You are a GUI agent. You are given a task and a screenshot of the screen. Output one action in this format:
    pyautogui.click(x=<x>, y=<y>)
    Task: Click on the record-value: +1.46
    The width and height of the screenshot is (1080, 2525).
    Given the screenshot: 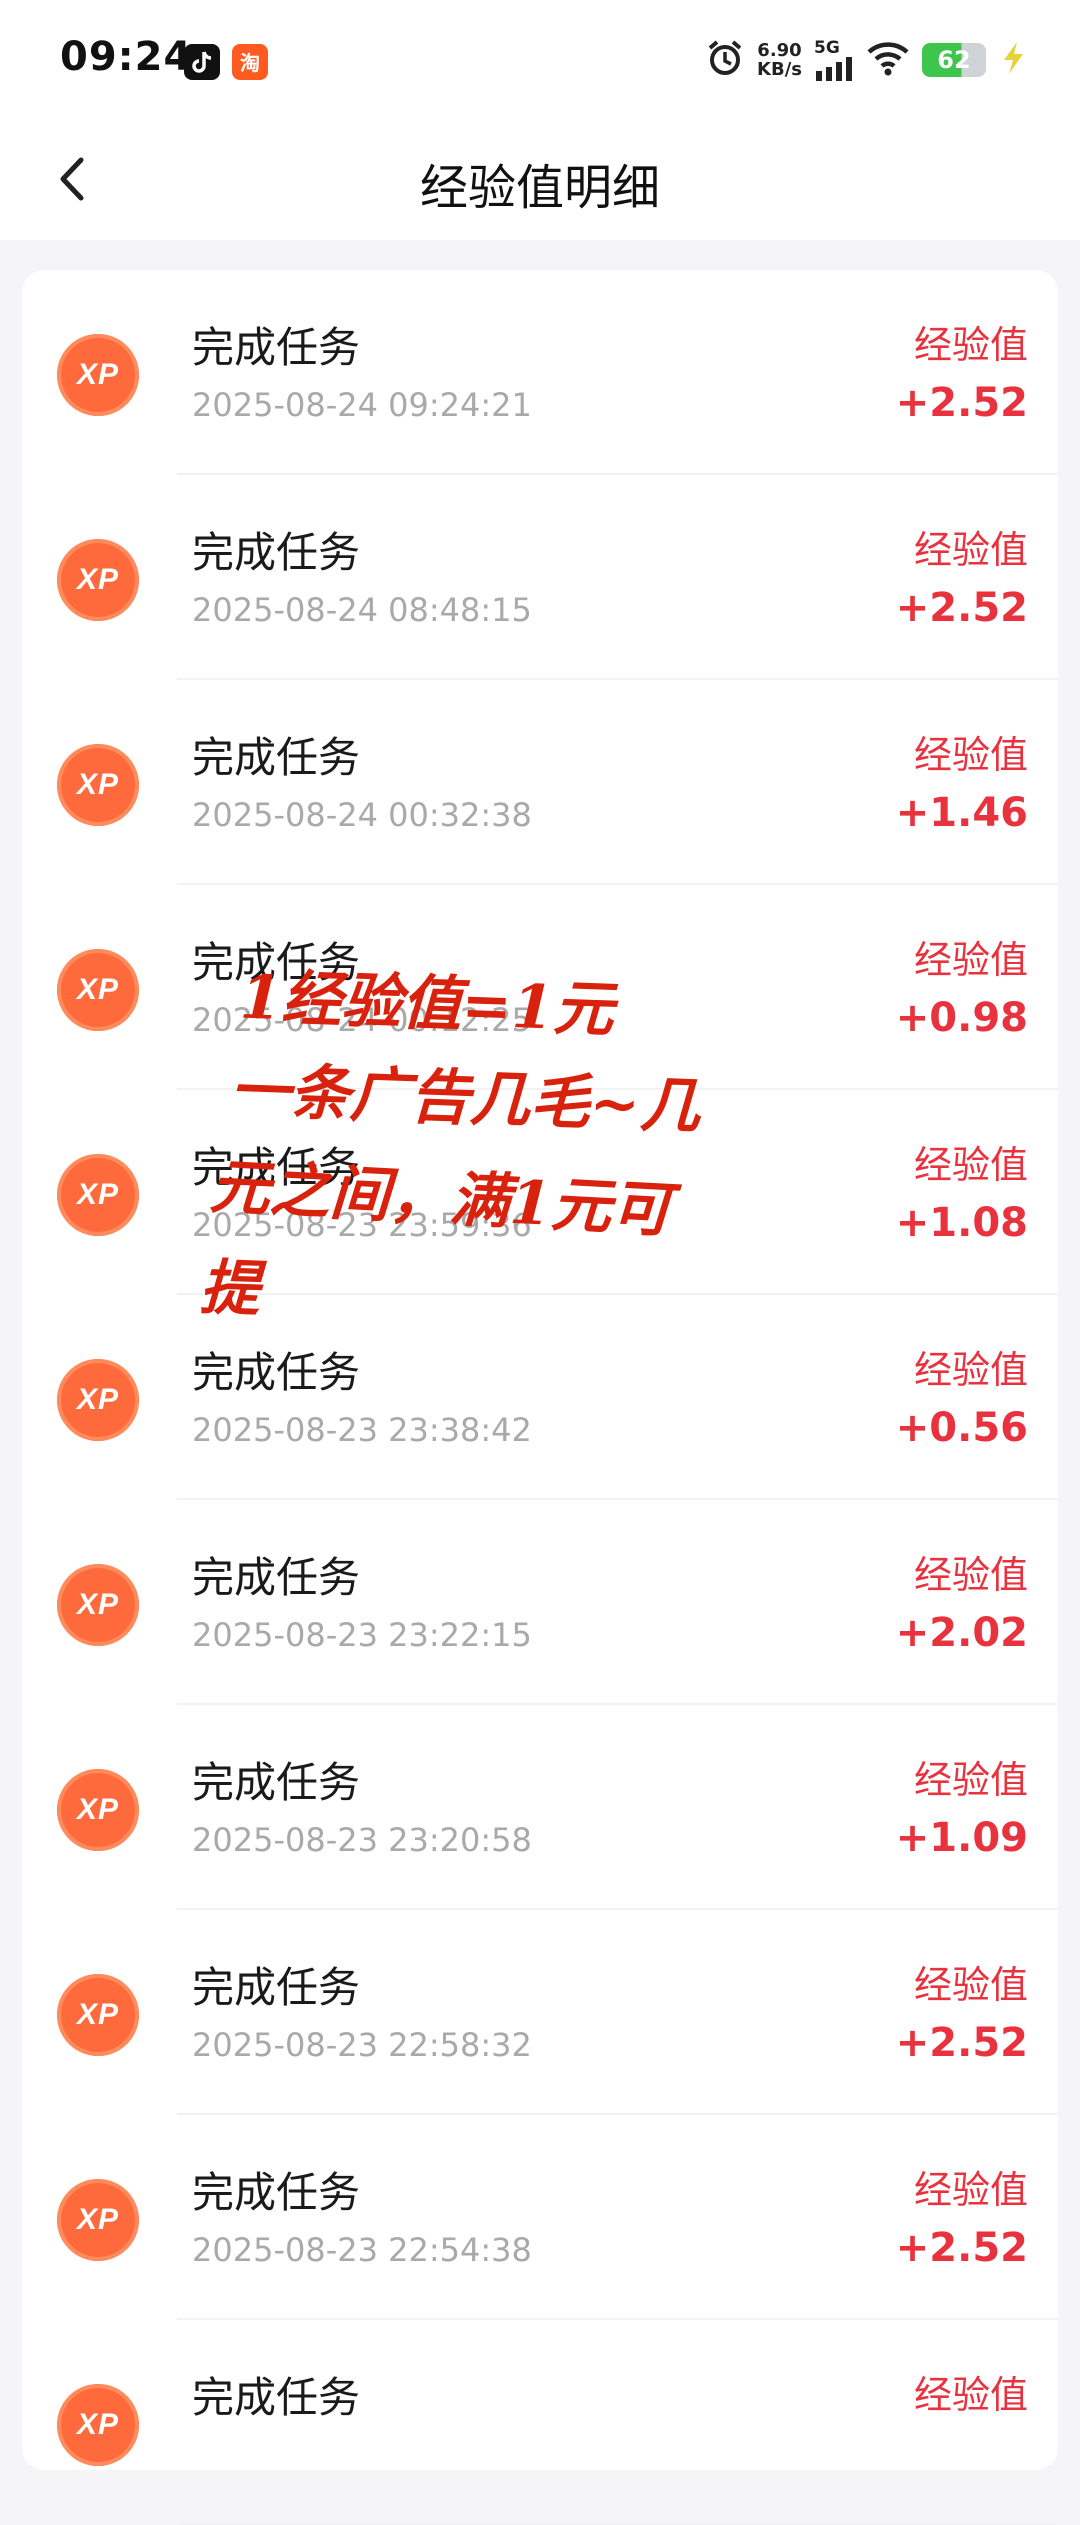 What is the action you would take?
    pyautogui.click(x=961, y=813)
    